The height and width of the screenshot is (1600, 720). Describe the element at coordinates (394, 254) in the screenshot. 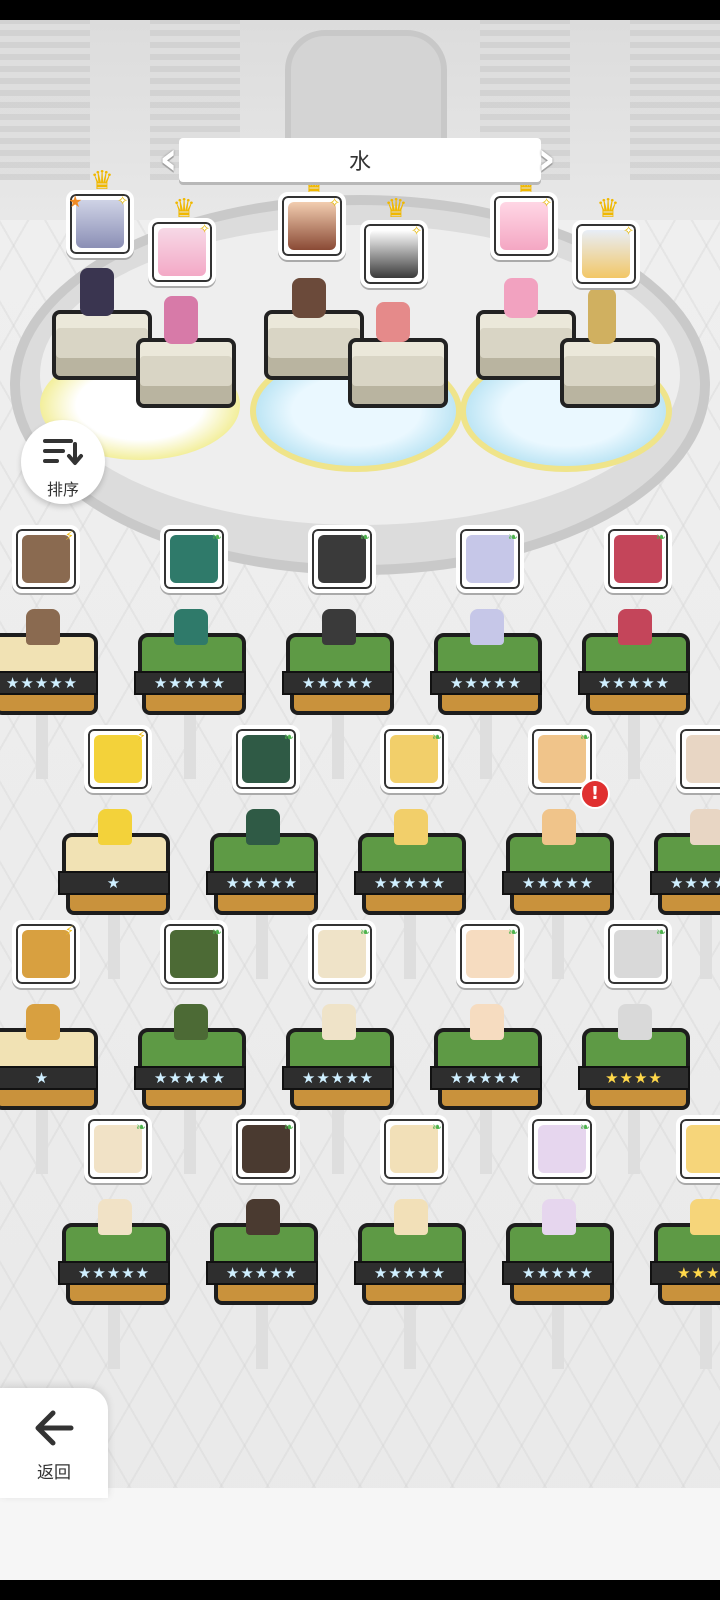

I see `team-portrait-4: ✧` at that location.